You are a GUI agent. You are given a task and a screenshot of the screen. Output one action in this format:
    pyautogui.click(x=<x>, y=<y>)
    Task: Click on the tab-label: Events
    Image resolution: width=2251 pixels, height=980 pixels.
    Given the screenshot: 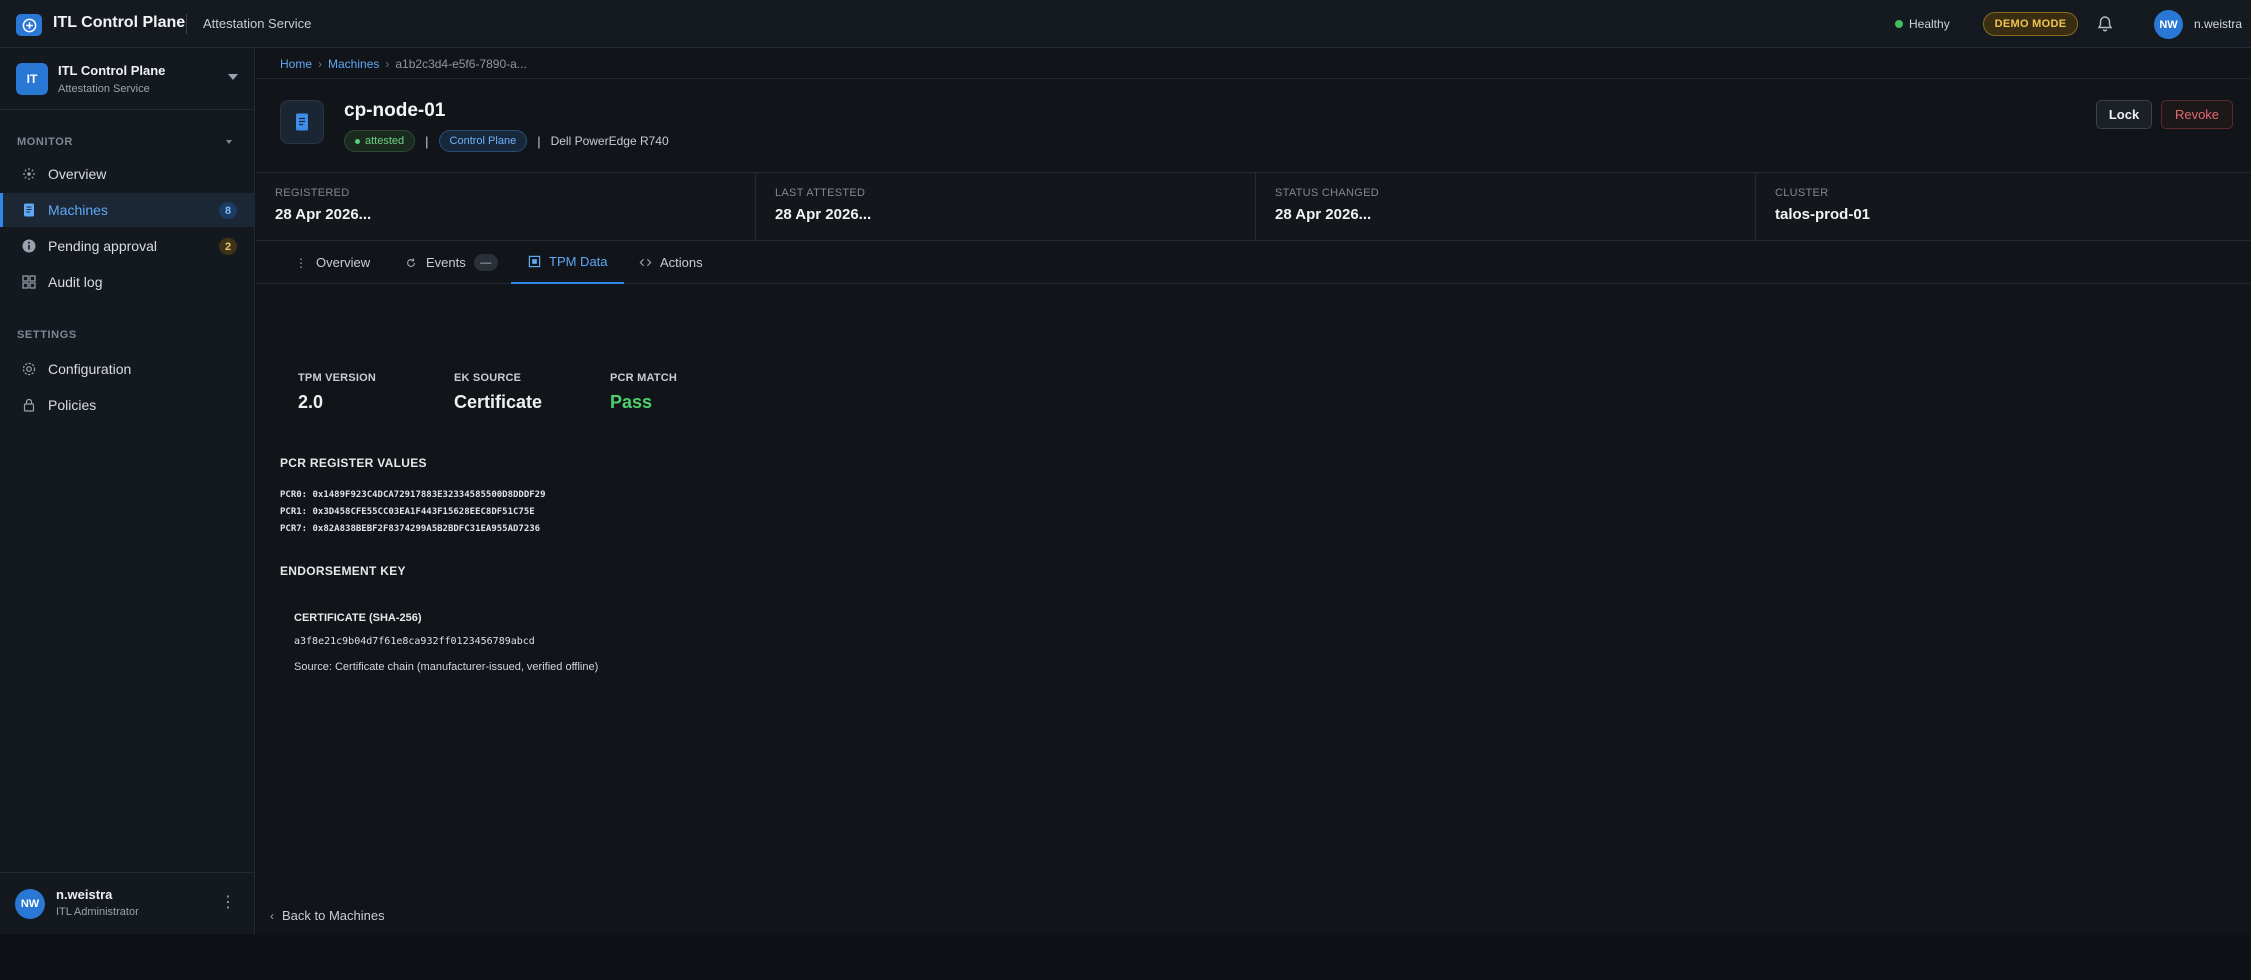 What is the action you would take?
    pyautogui.click(x=446, y=262)
    